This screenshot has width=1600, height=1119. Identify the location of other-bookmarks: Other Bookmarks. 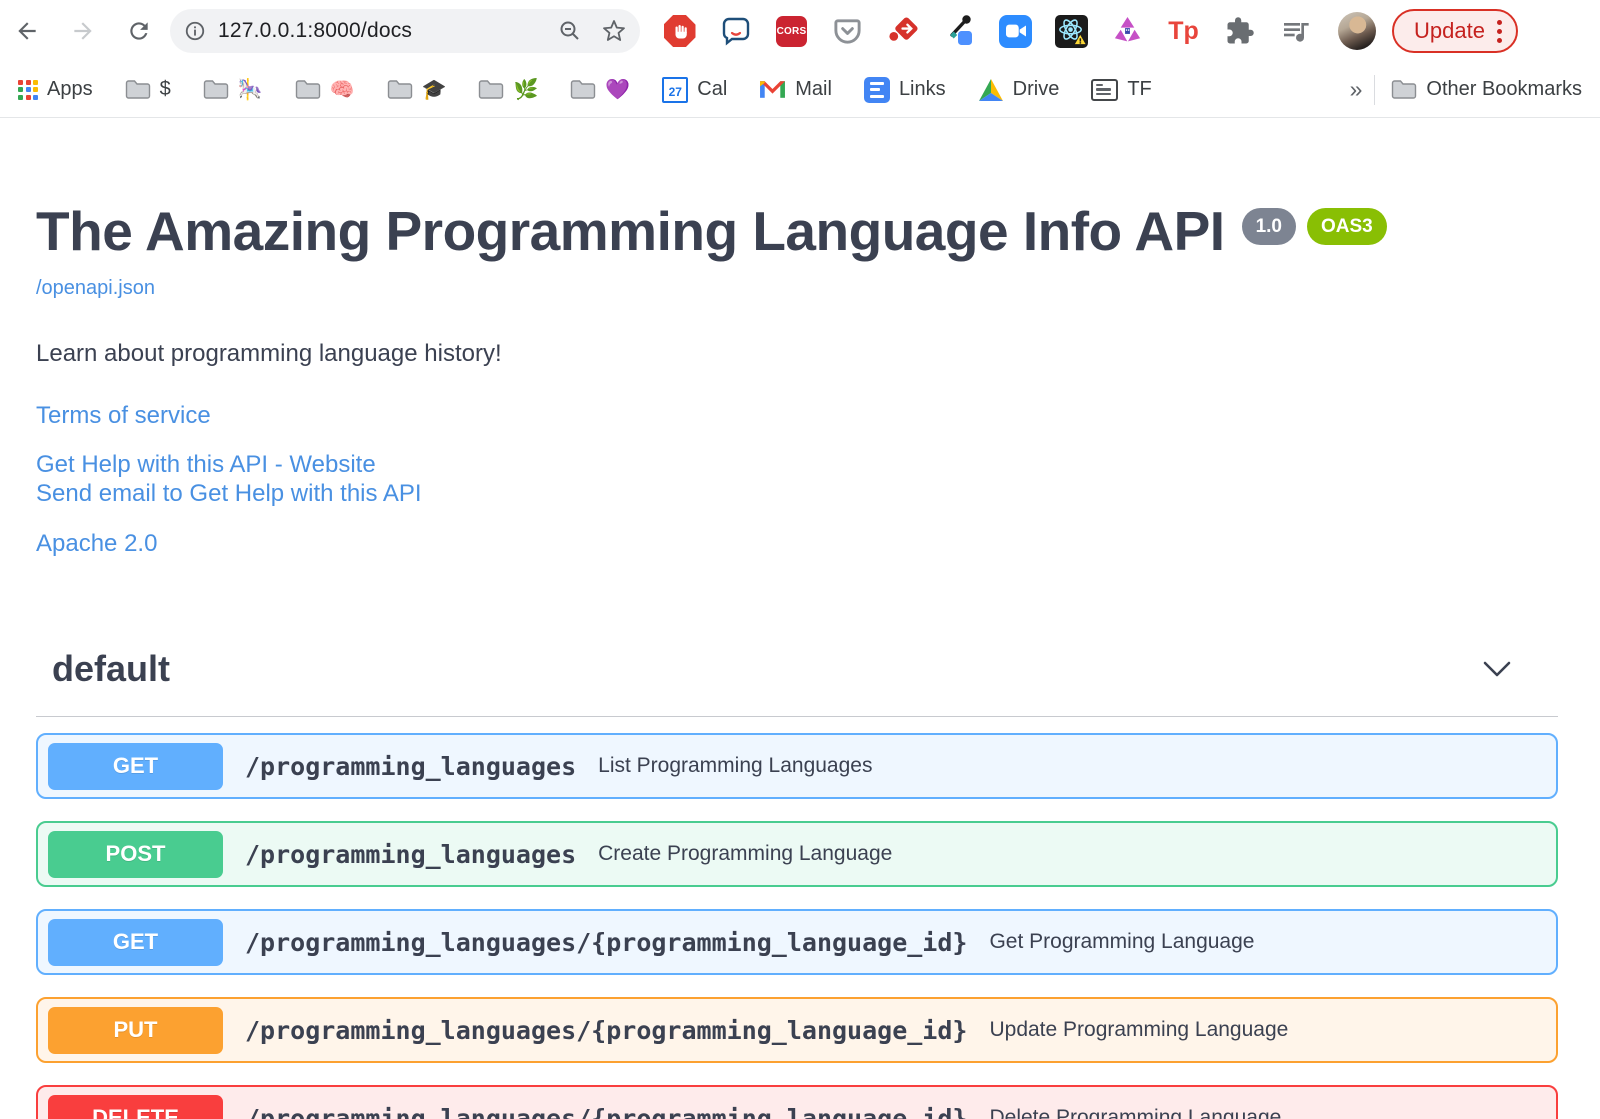
(1486, 89).